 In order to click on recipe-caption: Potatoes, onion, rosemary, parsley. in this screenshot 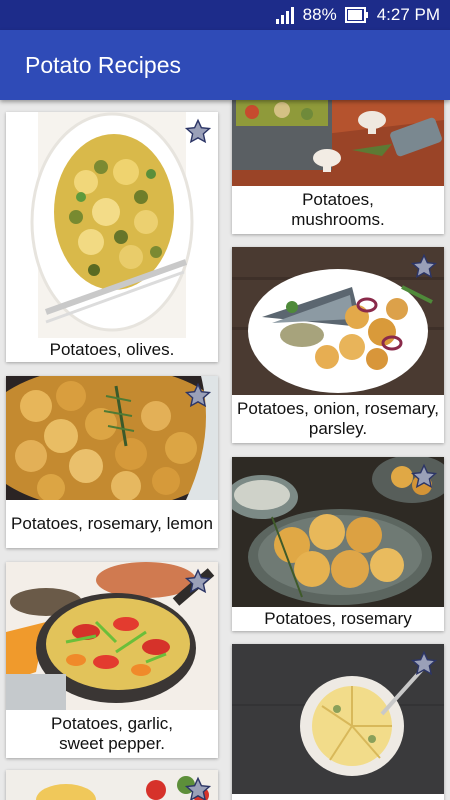, I will do `click(338, 419)`.